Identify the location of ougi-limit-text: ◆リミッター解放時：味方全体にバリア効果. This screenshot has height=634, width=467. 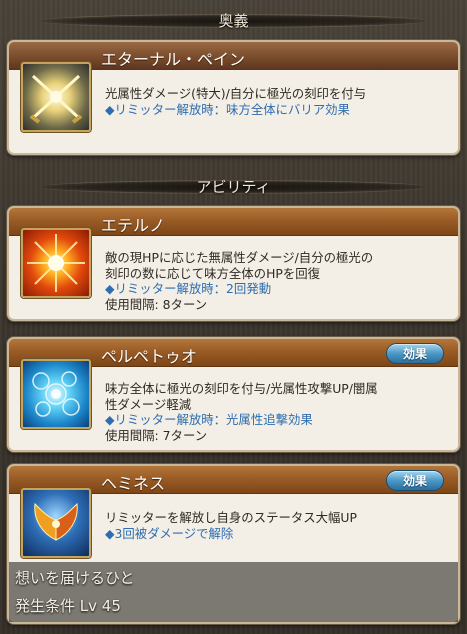
(227, 109).